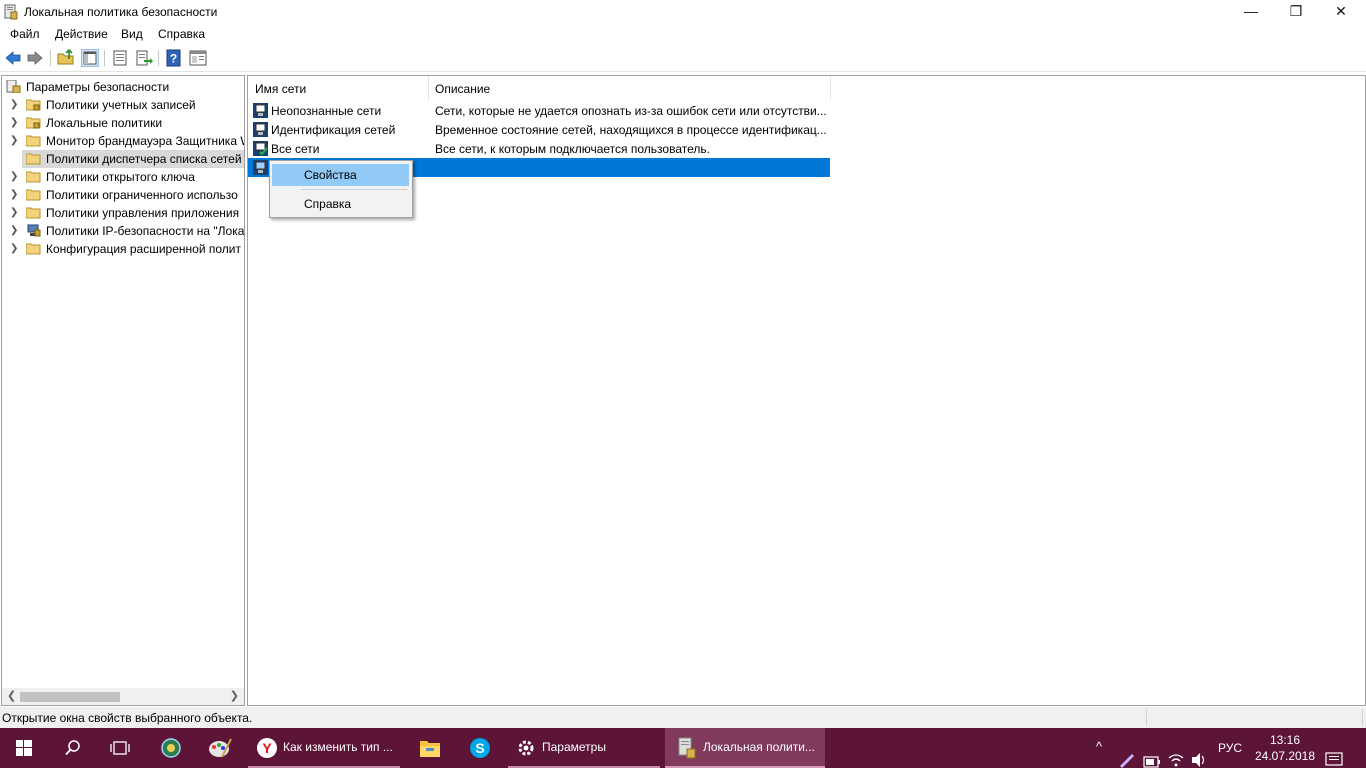 The height and width of the screenshot is (782, 1366). What do you see at coordinates (34, 230) in the screenshot?
I see `ip-security-icon` at bounding box center [34, 230].